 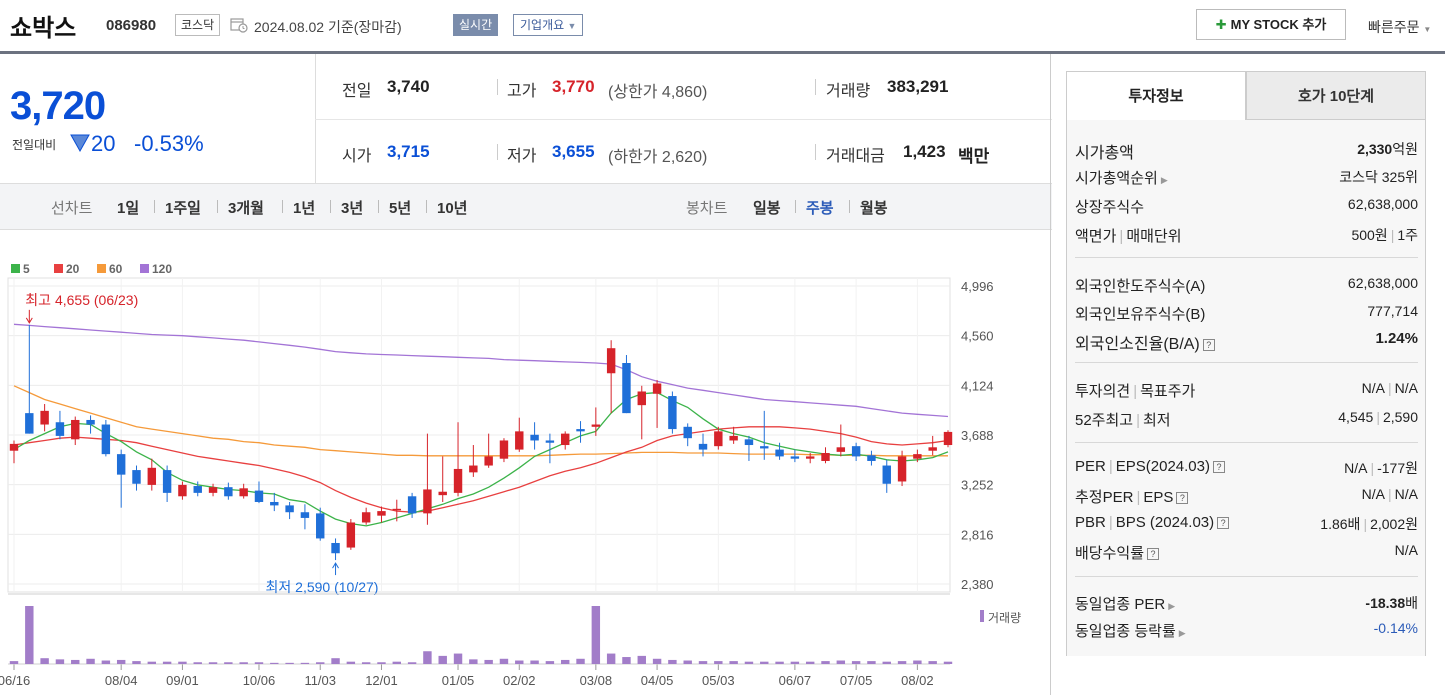 What do you see at coordinates (1246, 555) in the screenshot?
I see `dividend-row: 배당수익률? N/A` at bounding box center [1246, 555].